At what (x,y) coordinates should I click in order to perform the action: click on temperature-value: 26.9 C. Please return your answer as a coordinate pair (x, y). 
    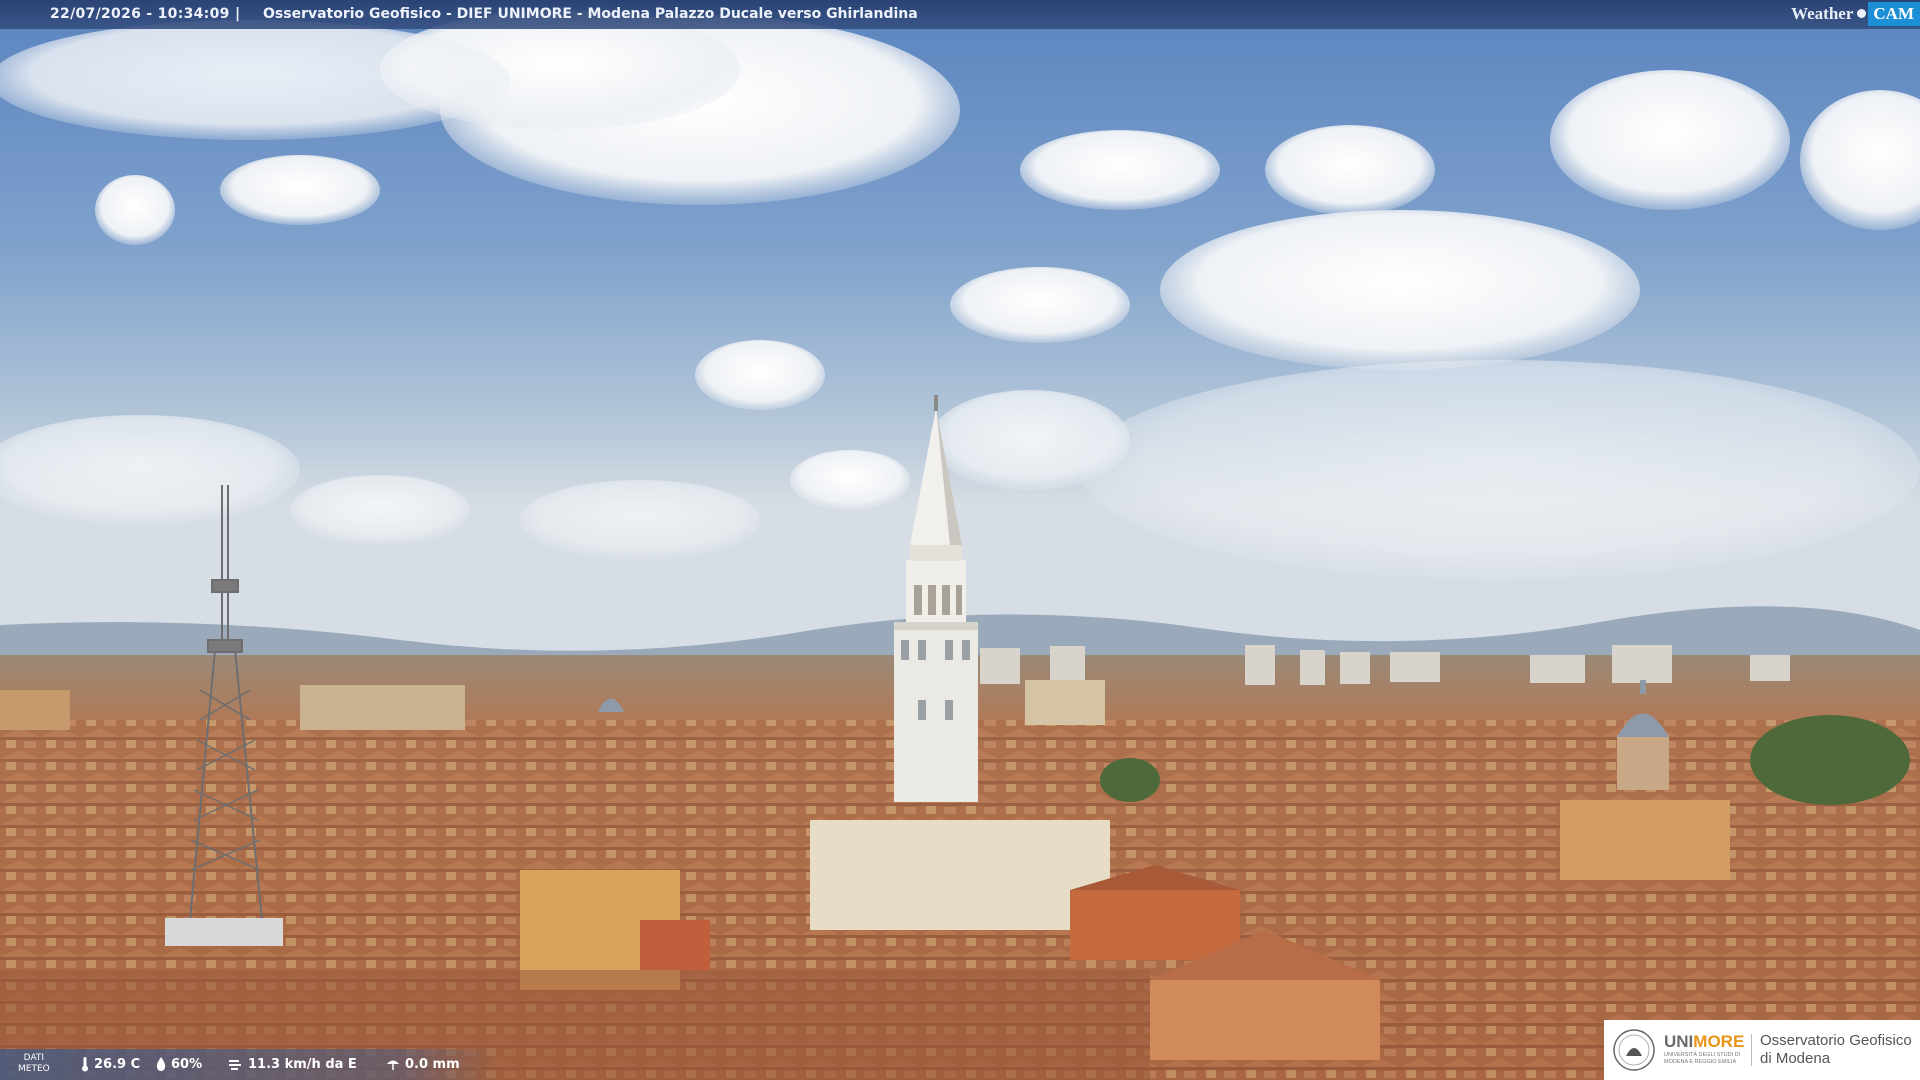
    Looking at the image, I should click on (117, 1064).